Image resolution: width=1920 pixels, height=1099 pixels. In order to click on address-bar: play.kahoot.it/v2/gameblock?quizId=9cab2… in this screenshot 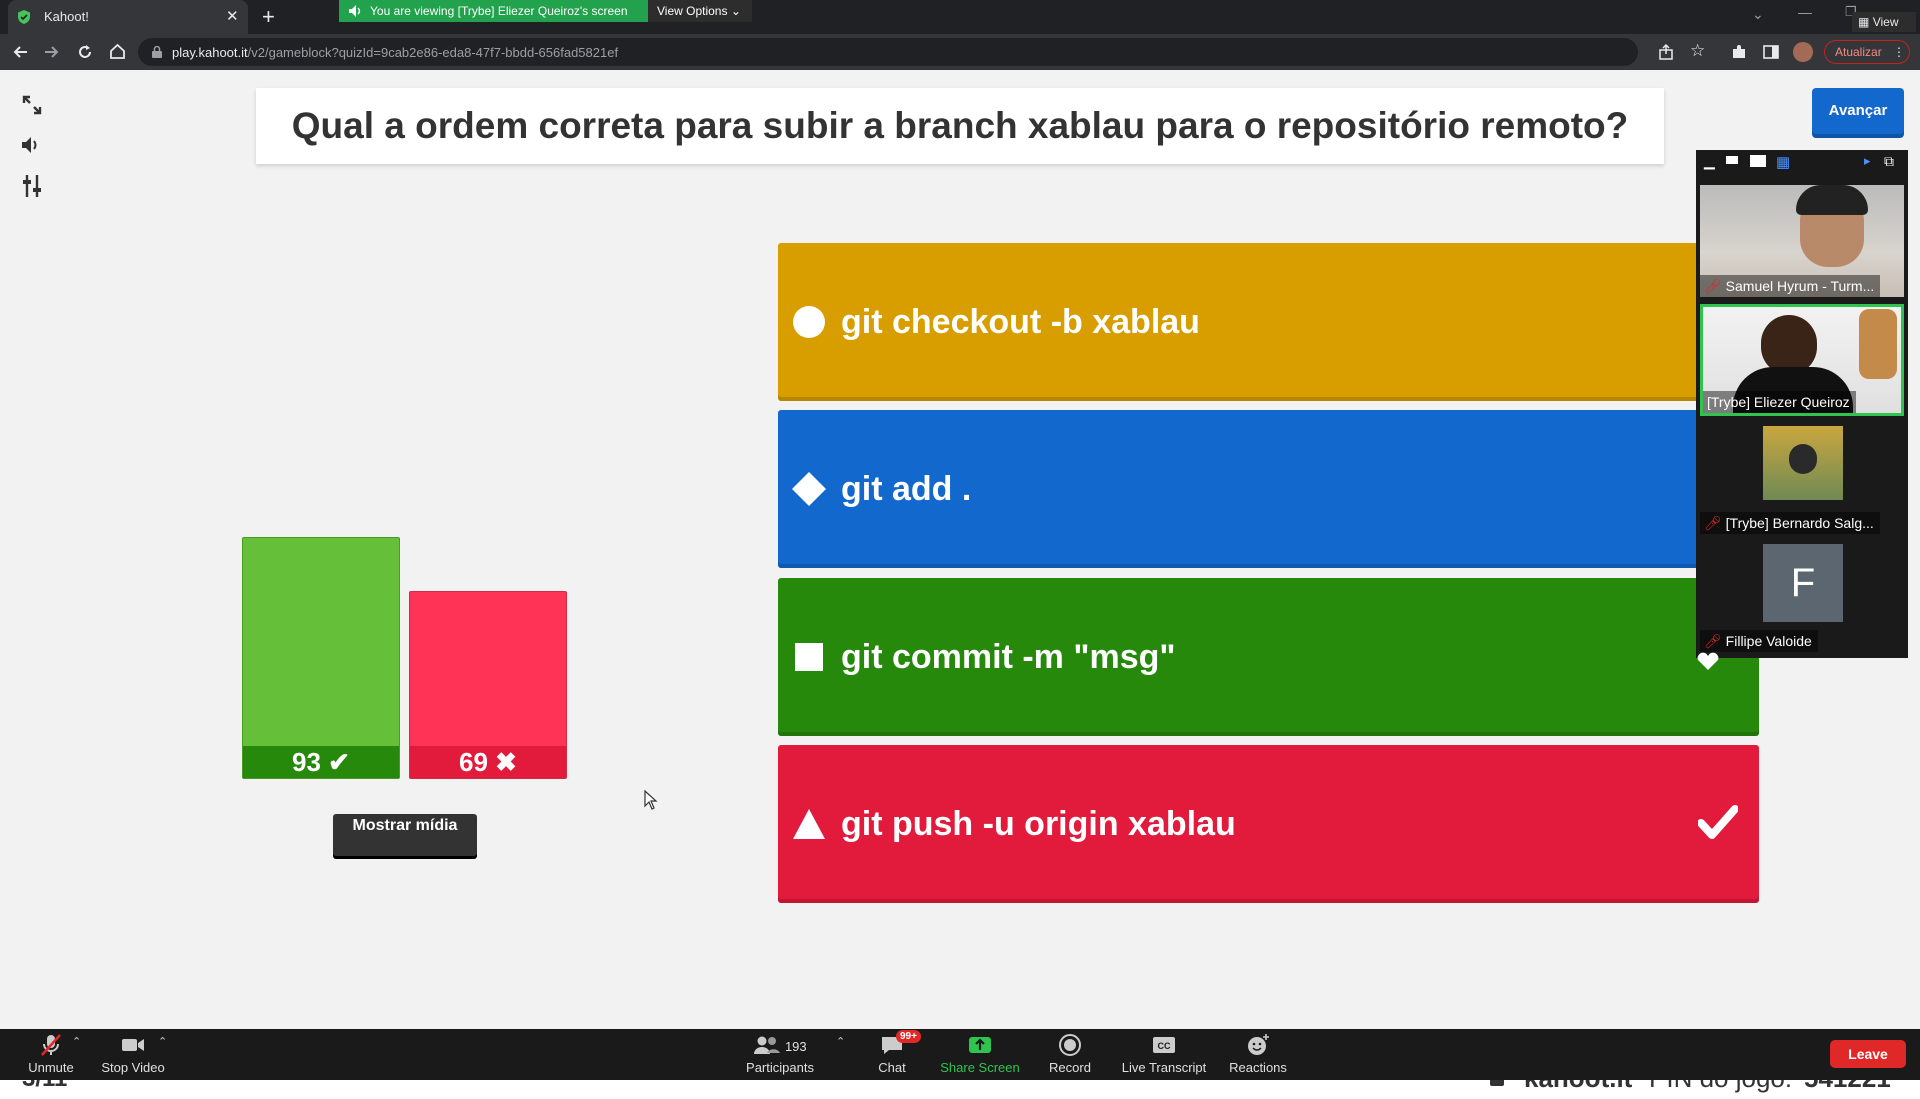, I will do `click(921, 52)`.